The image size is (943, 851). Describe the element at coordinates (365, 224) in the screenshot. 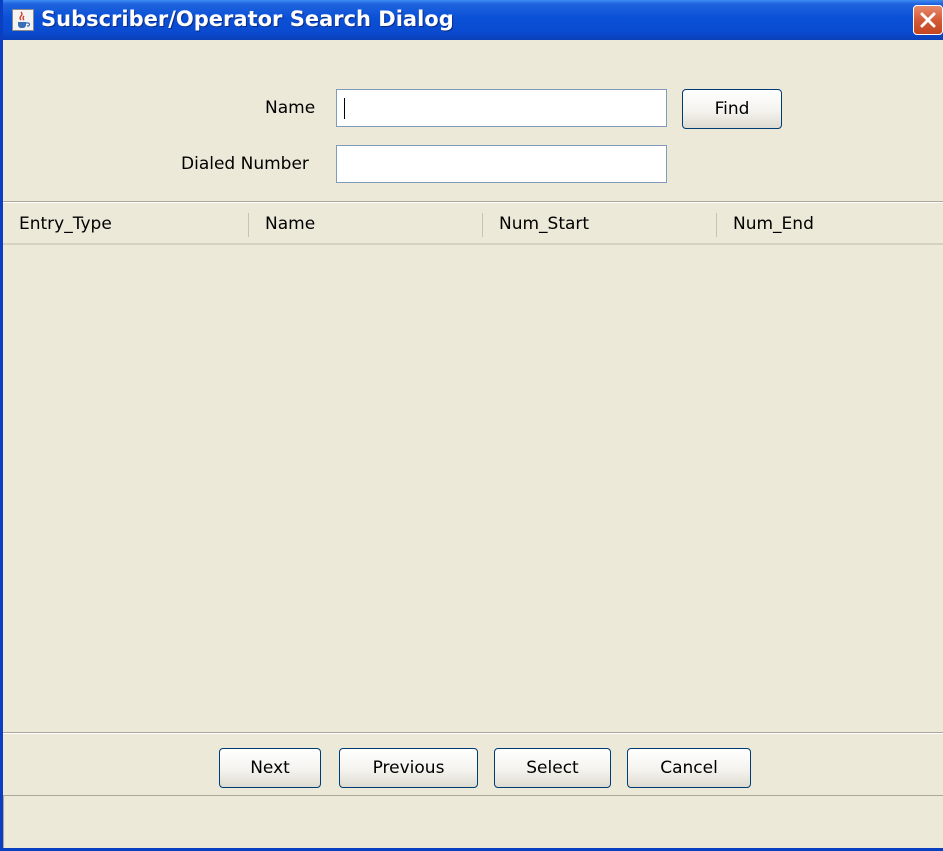

I see `column-header-name: Name` at that location.